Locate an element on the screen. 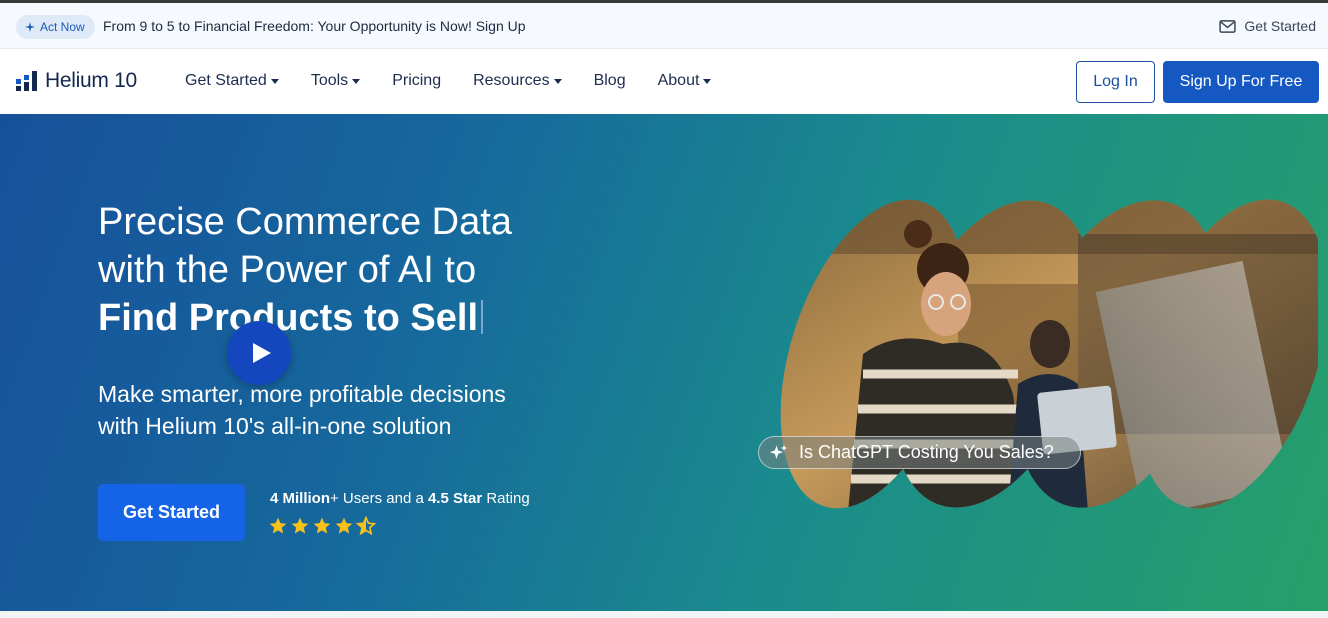 This screenshot has height=618, width=1328. nav-item-blog: Blog is located at coordinates (610, 81).